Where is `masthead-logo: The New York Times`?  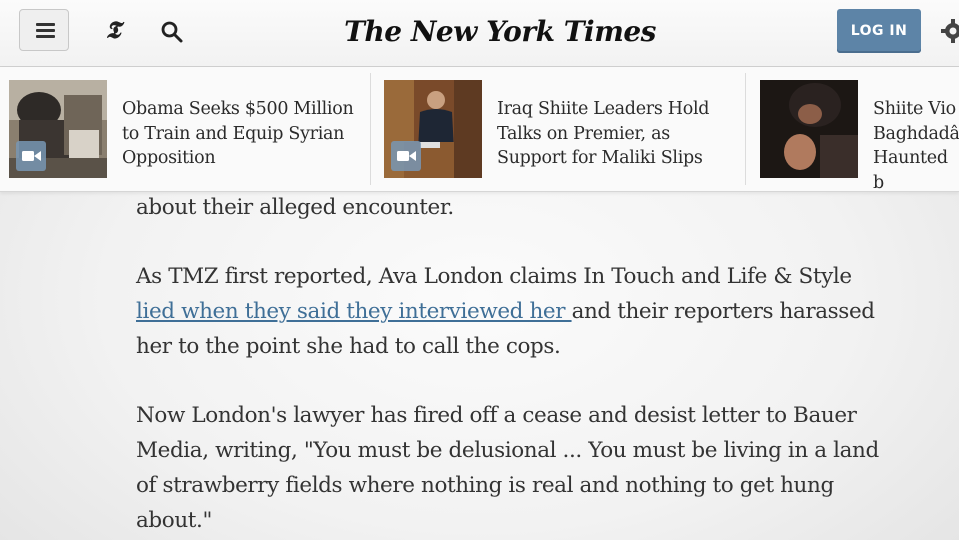
masthead-logo: The New York Times is located at coordinates (500, 32).